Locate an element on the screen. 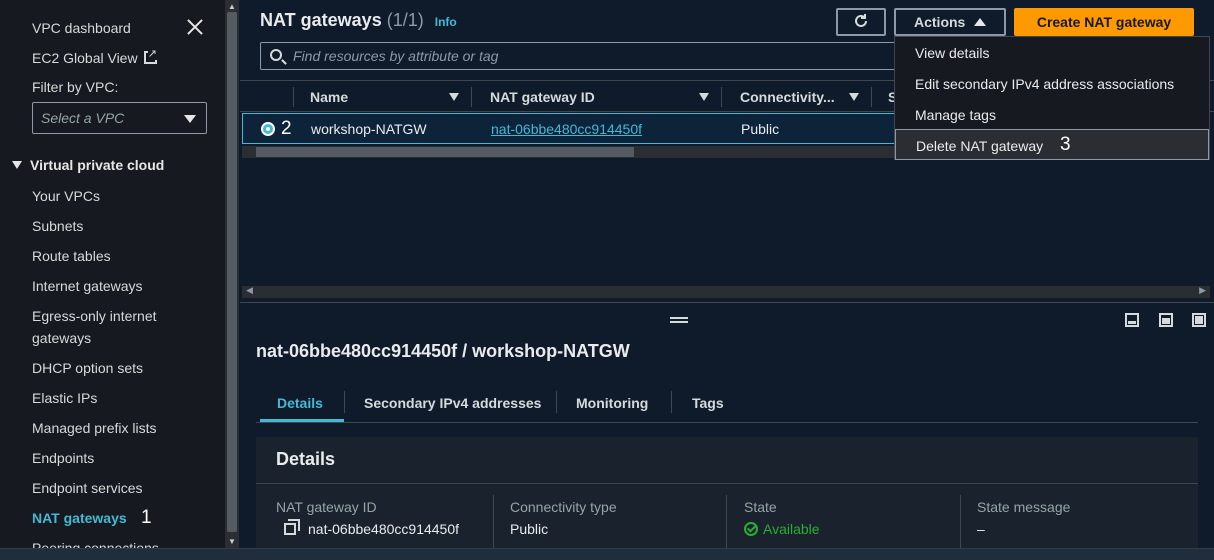 The image size is (1214, 560). nav-ec2-global-view-label: EC2 Global View is located at coordinates (85, 58).